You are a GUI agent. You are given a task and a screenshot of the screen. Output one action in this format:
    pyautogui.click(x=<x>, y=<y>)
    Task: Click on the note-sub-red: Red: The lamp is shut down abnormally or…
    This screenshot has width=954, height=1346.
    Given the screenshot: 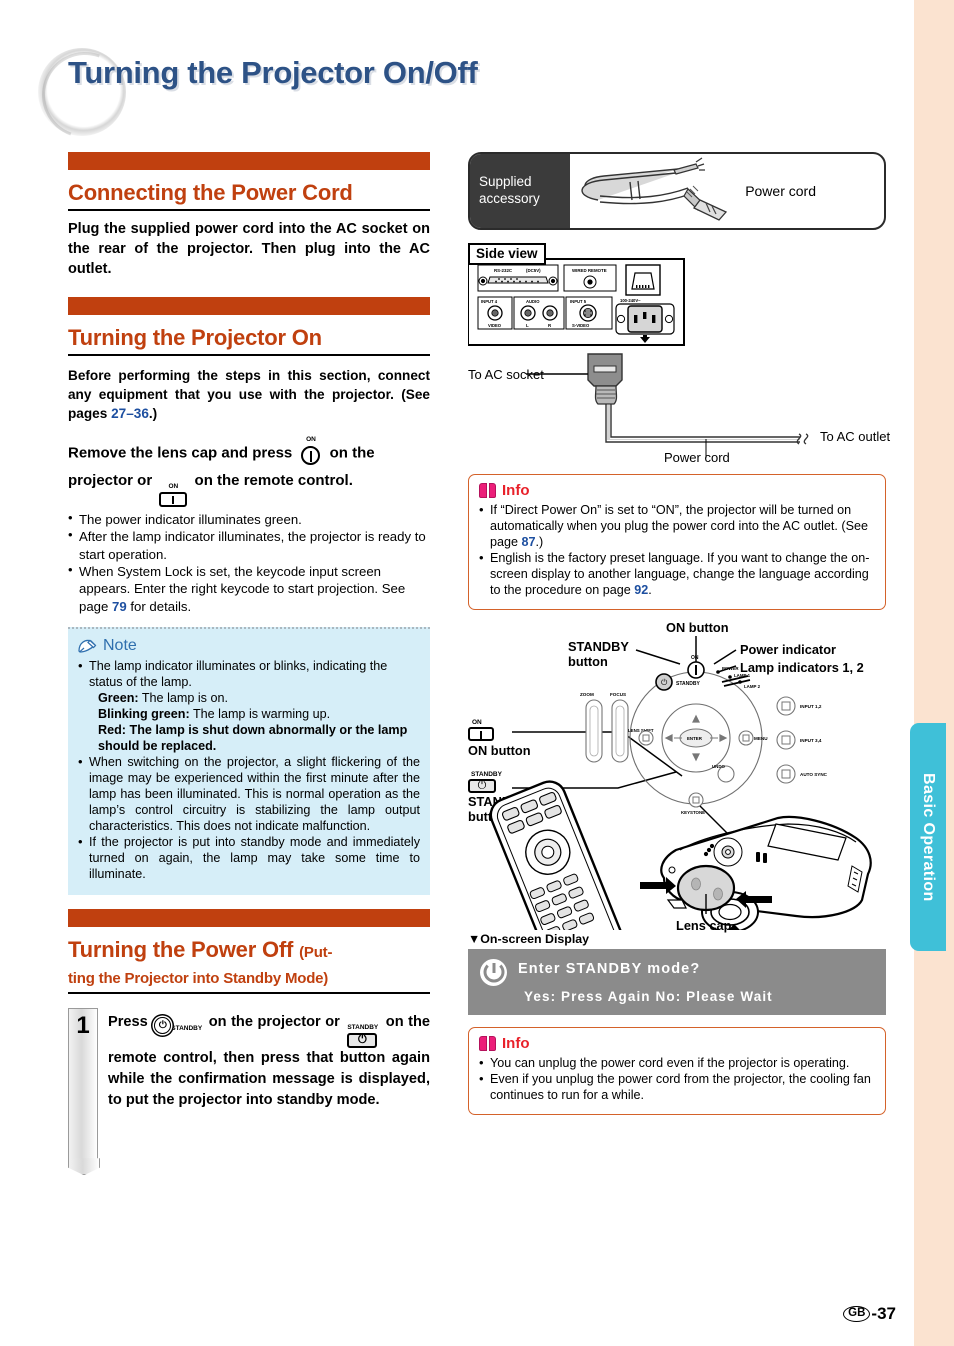 What is the action you would take?
    pyautogui.click(x=249, y=739)
    